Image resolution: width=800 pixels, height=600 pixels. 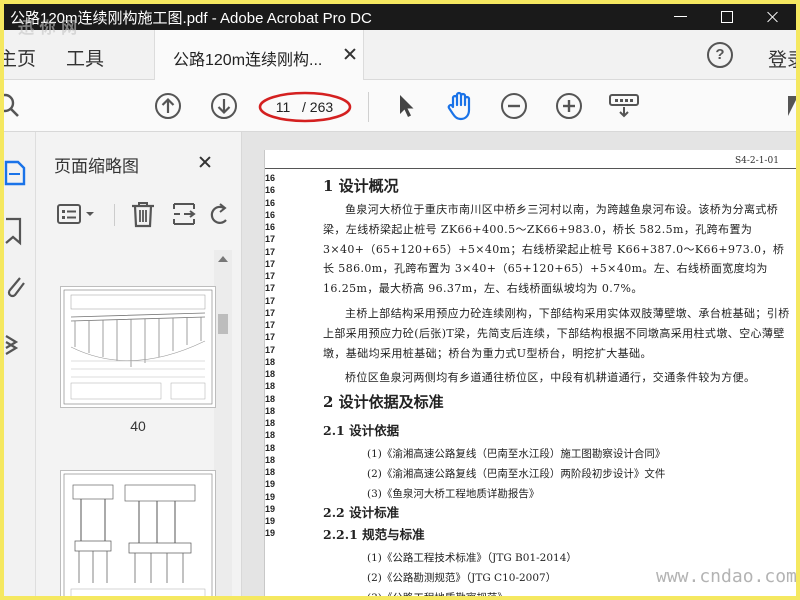 What do you see at coordinates (726, 576) in the screenshot?
I see `watermark: www.cndao.com` at bounding box center [726, 576].